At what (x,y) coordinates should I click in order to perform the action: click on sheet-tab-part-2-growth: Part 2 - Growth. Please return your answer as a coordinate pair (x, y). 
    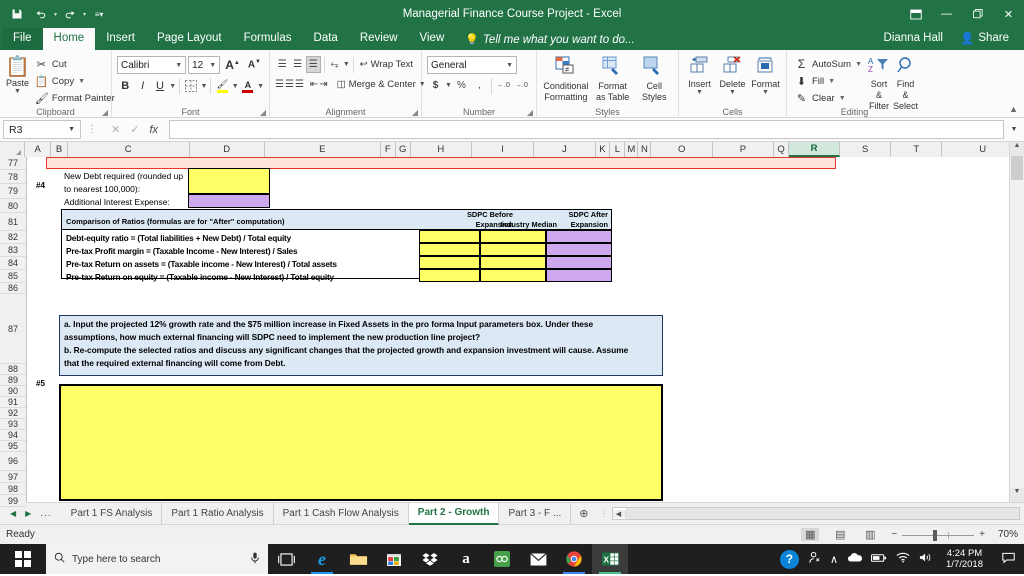
    Looking at the image, I should click on (454, 513).